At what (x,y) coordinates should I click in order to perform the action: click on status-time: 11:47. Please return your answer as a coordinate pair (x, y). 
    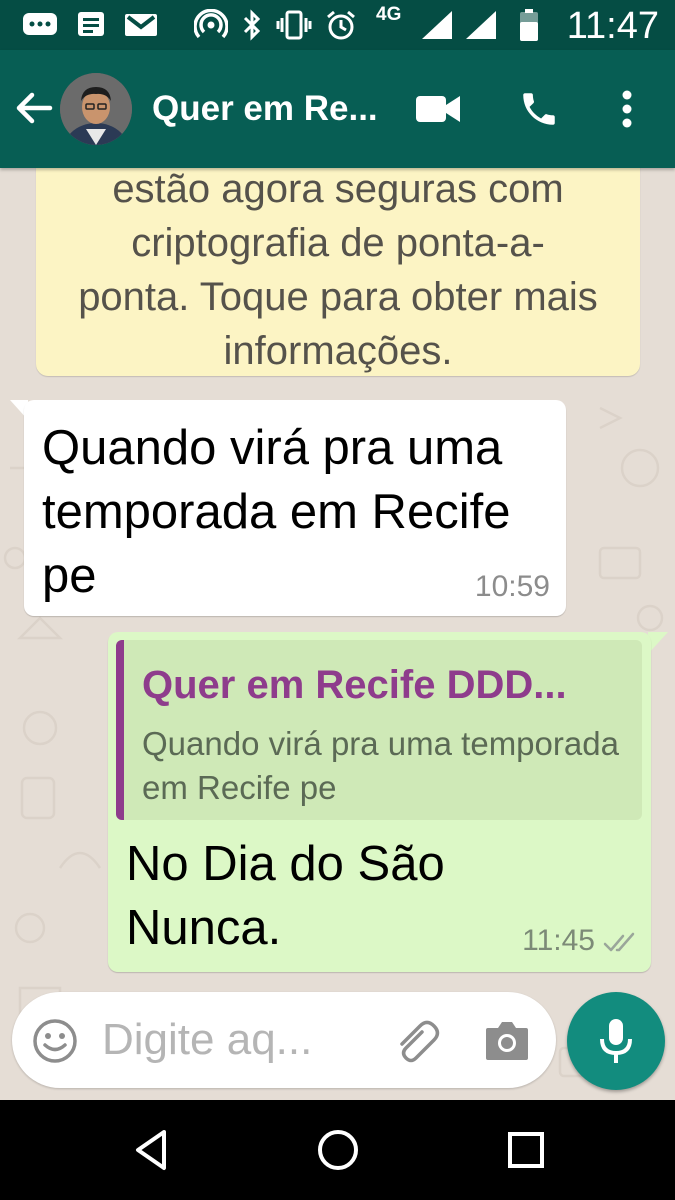
    Looking at the image, I should click on (612, 26).